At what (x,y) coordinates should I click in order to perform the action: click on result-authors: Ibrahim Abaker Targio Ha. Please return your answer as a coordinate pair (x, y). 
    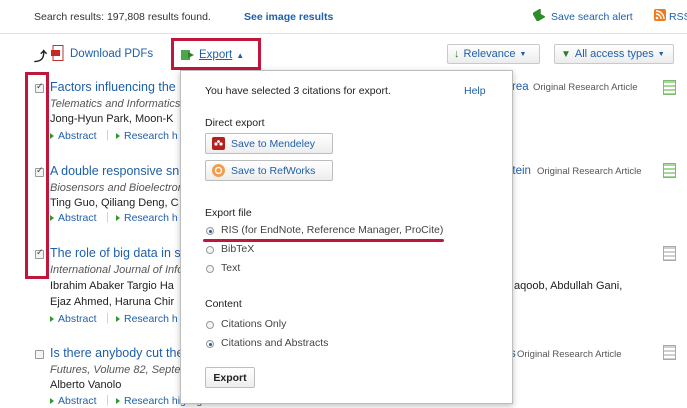
    Looking at the image, I should click on (112, 286).